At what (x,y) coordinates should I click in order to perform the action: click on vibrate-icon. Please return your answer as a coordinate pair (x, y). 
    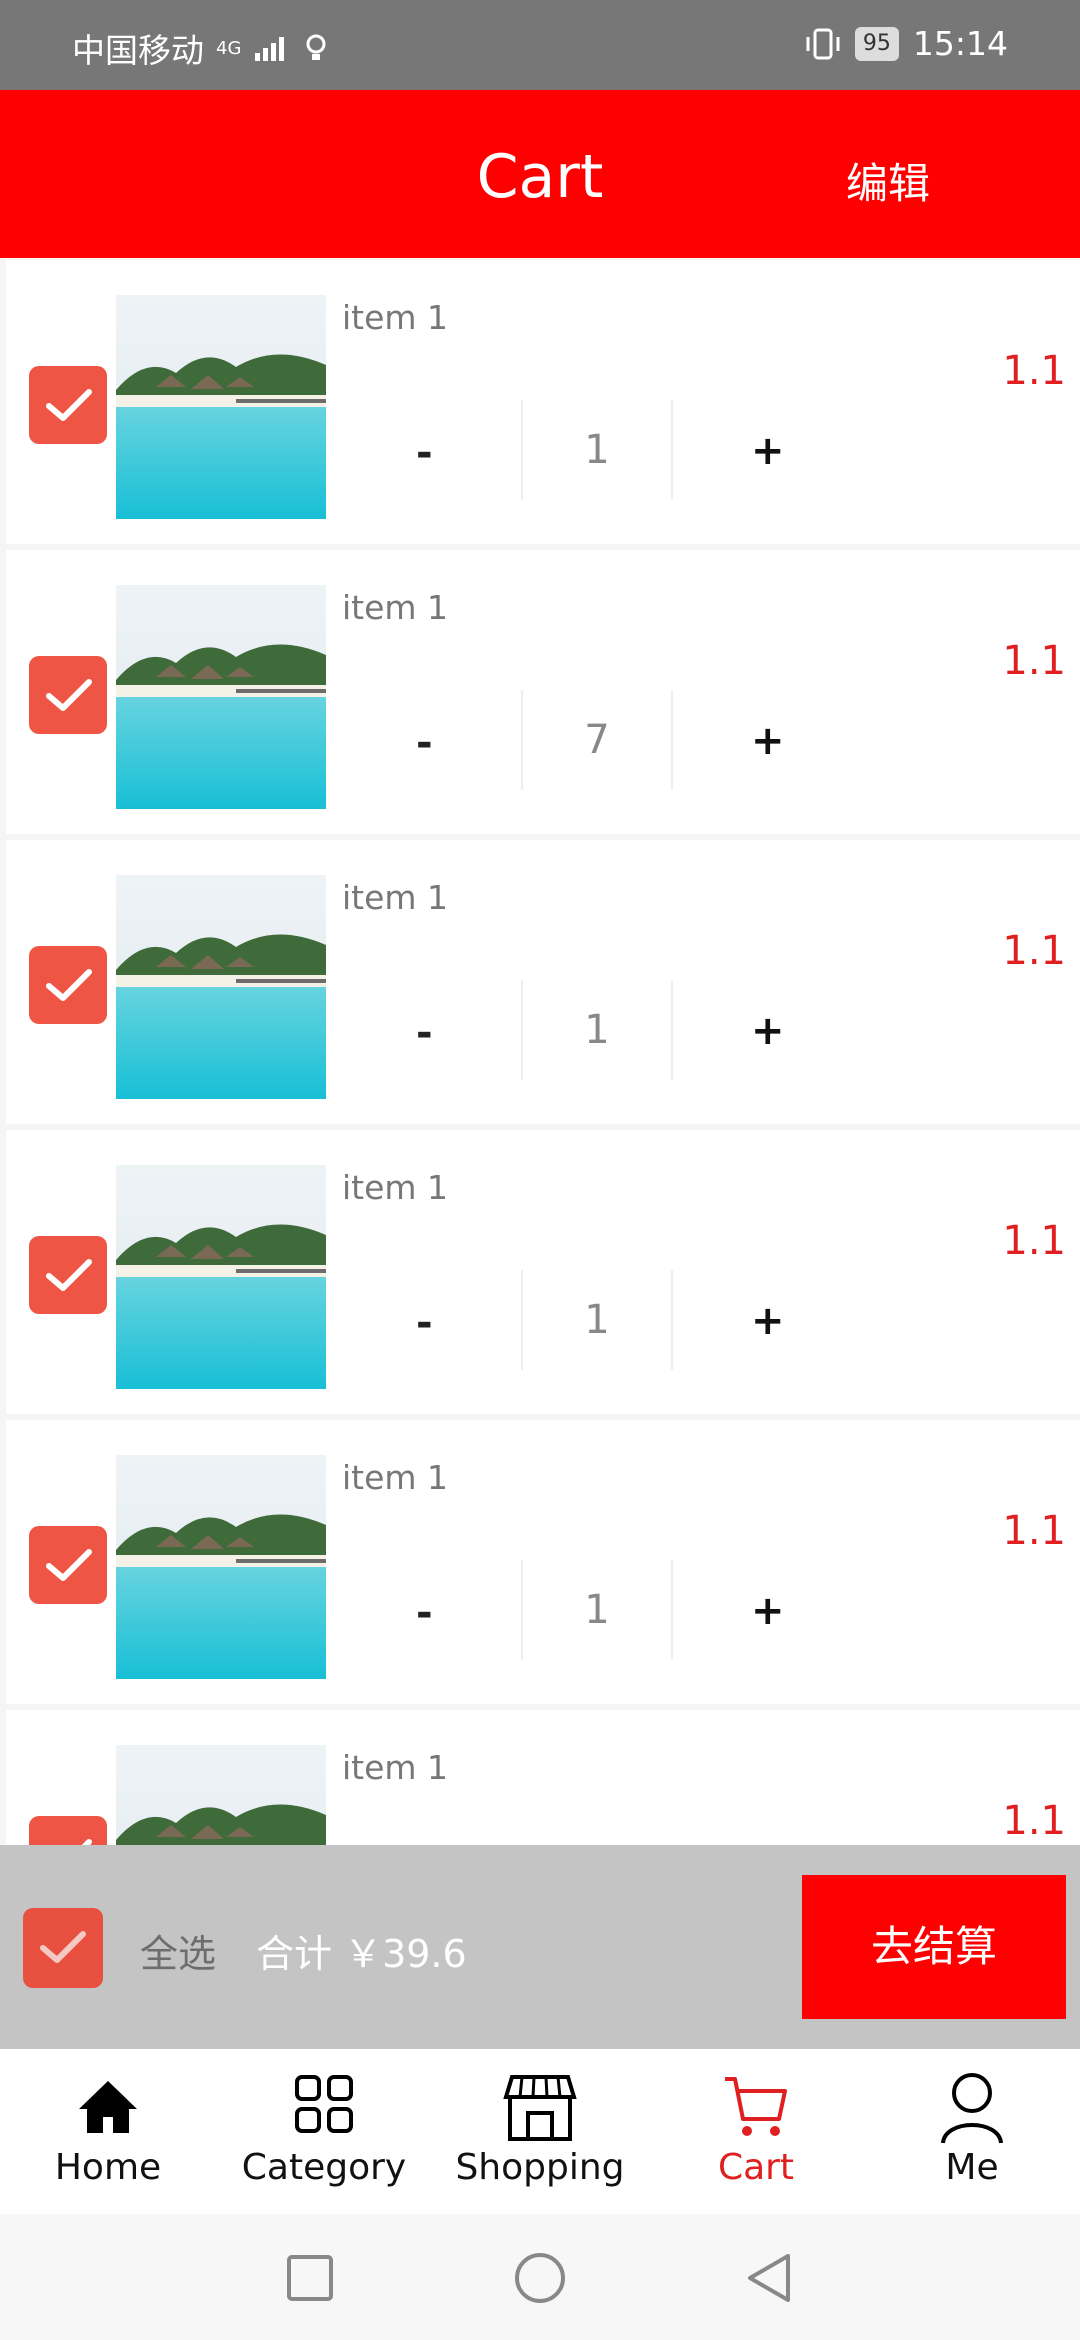
    Looking at the image, I should click on (823, 43).